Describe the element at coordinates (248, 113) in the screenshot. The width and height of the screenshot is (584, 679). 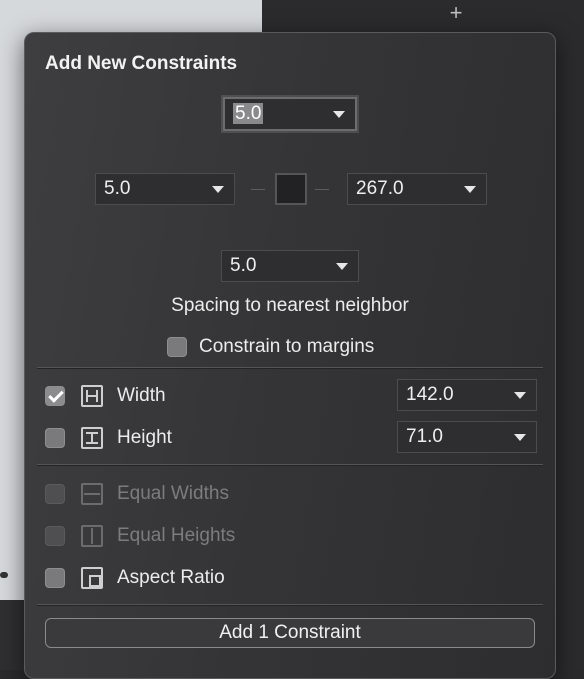
I see `top-spacing-value: 5.0` at that location.